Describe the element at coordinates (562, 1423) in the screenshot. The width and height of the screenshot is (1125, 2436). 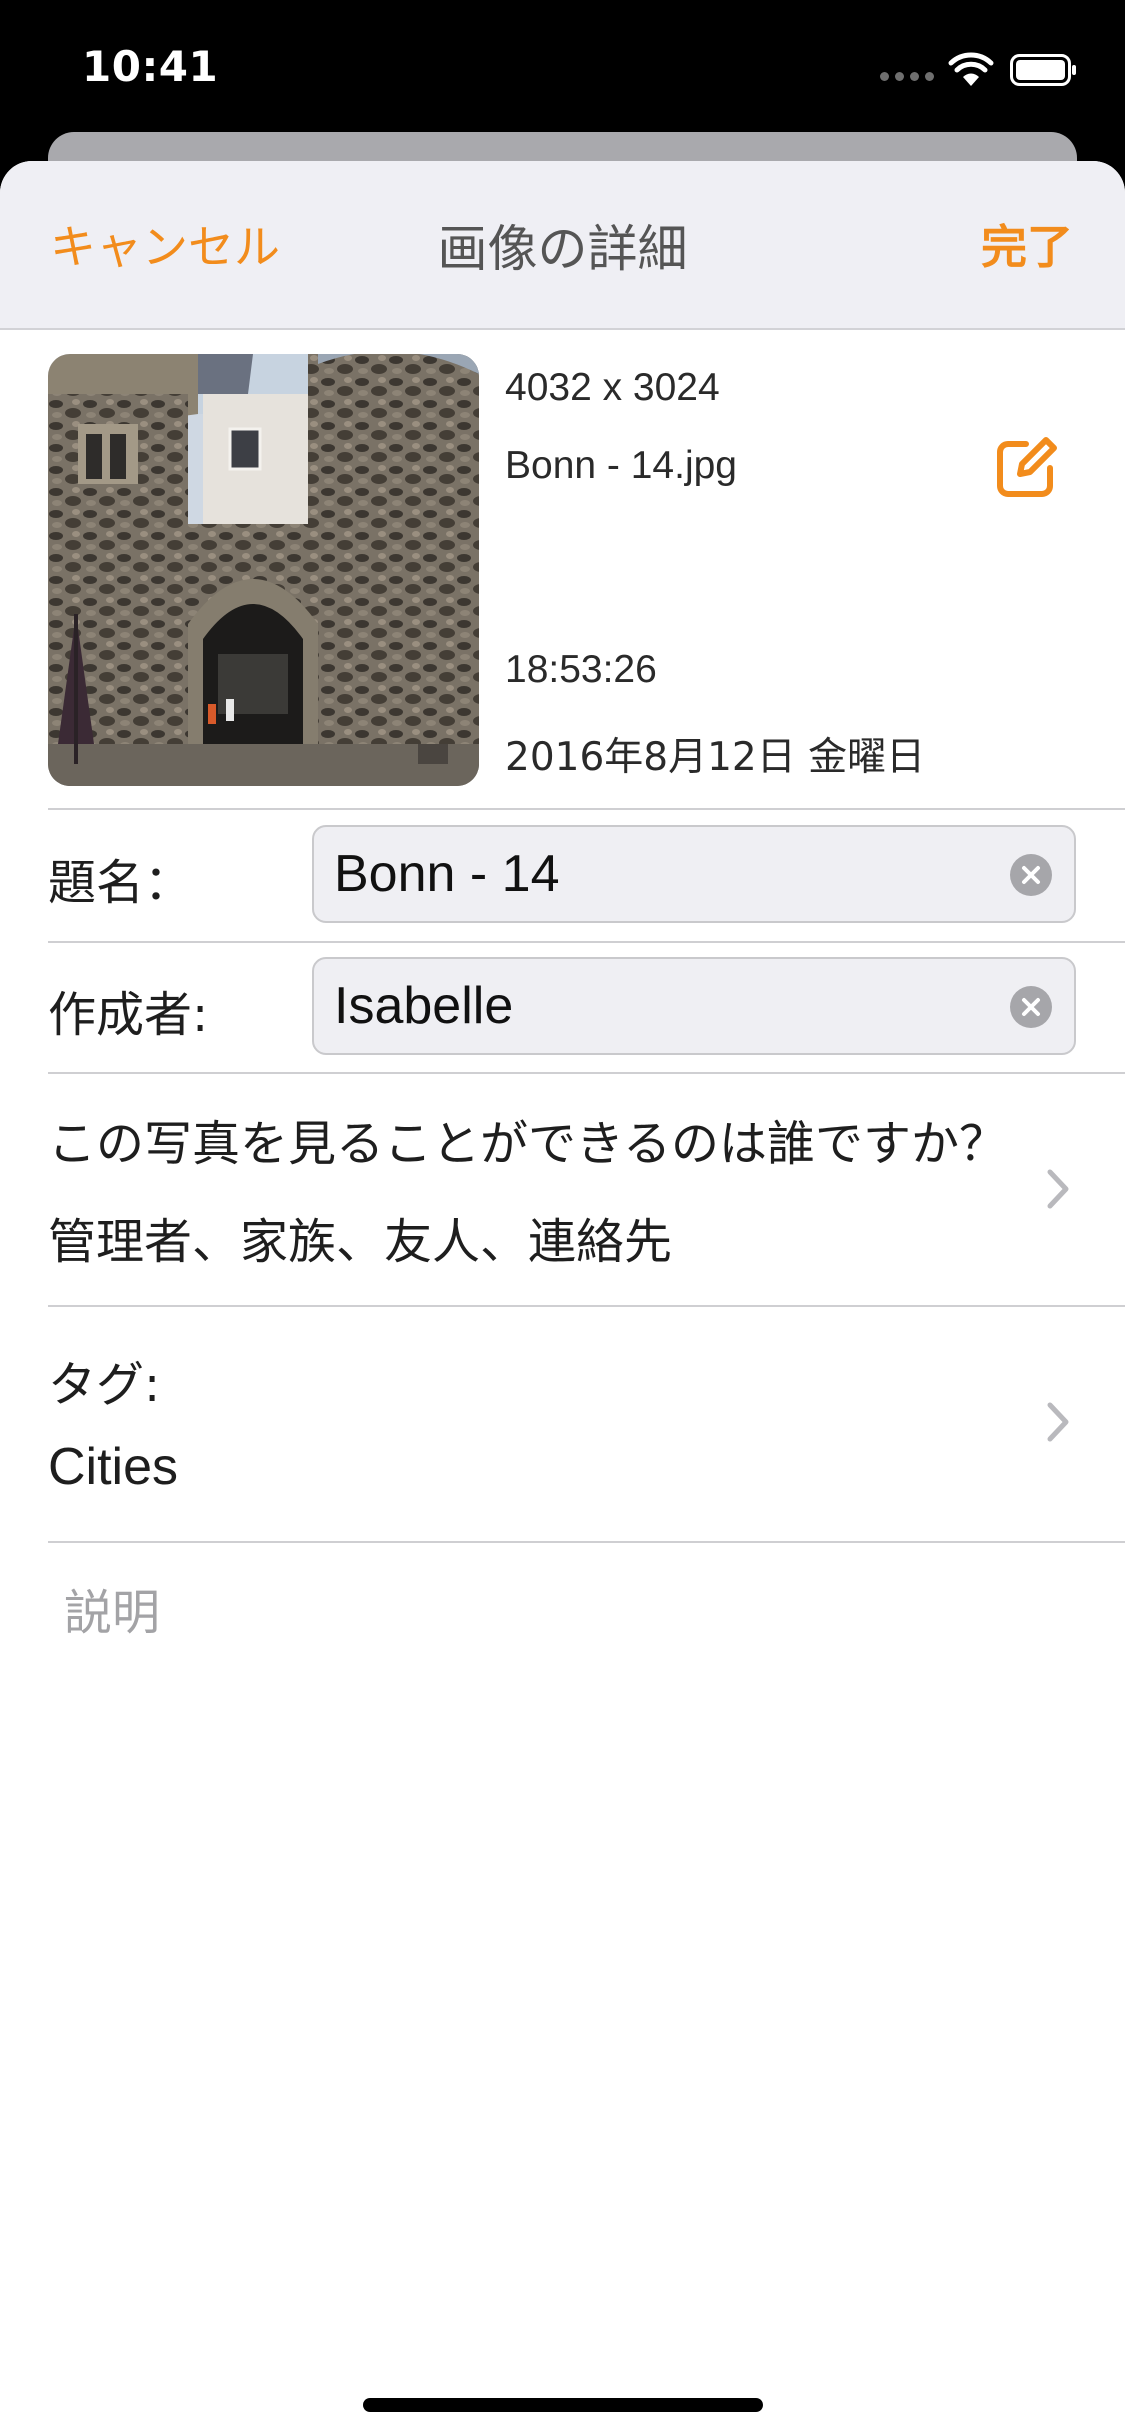
I see `tags-row: タグ: Cities` at that location.